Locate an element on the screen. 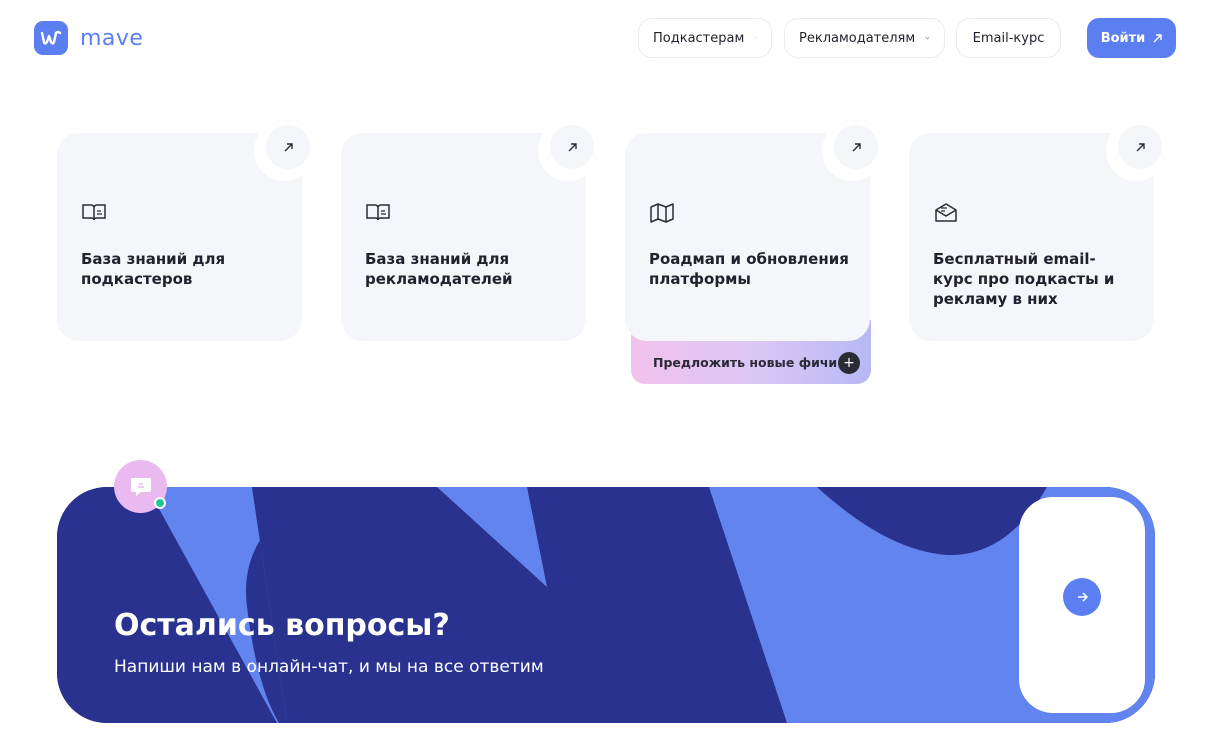 This screenshot has height=736, width=1212. login-label: Войти is located at coordinates (1123, 38).